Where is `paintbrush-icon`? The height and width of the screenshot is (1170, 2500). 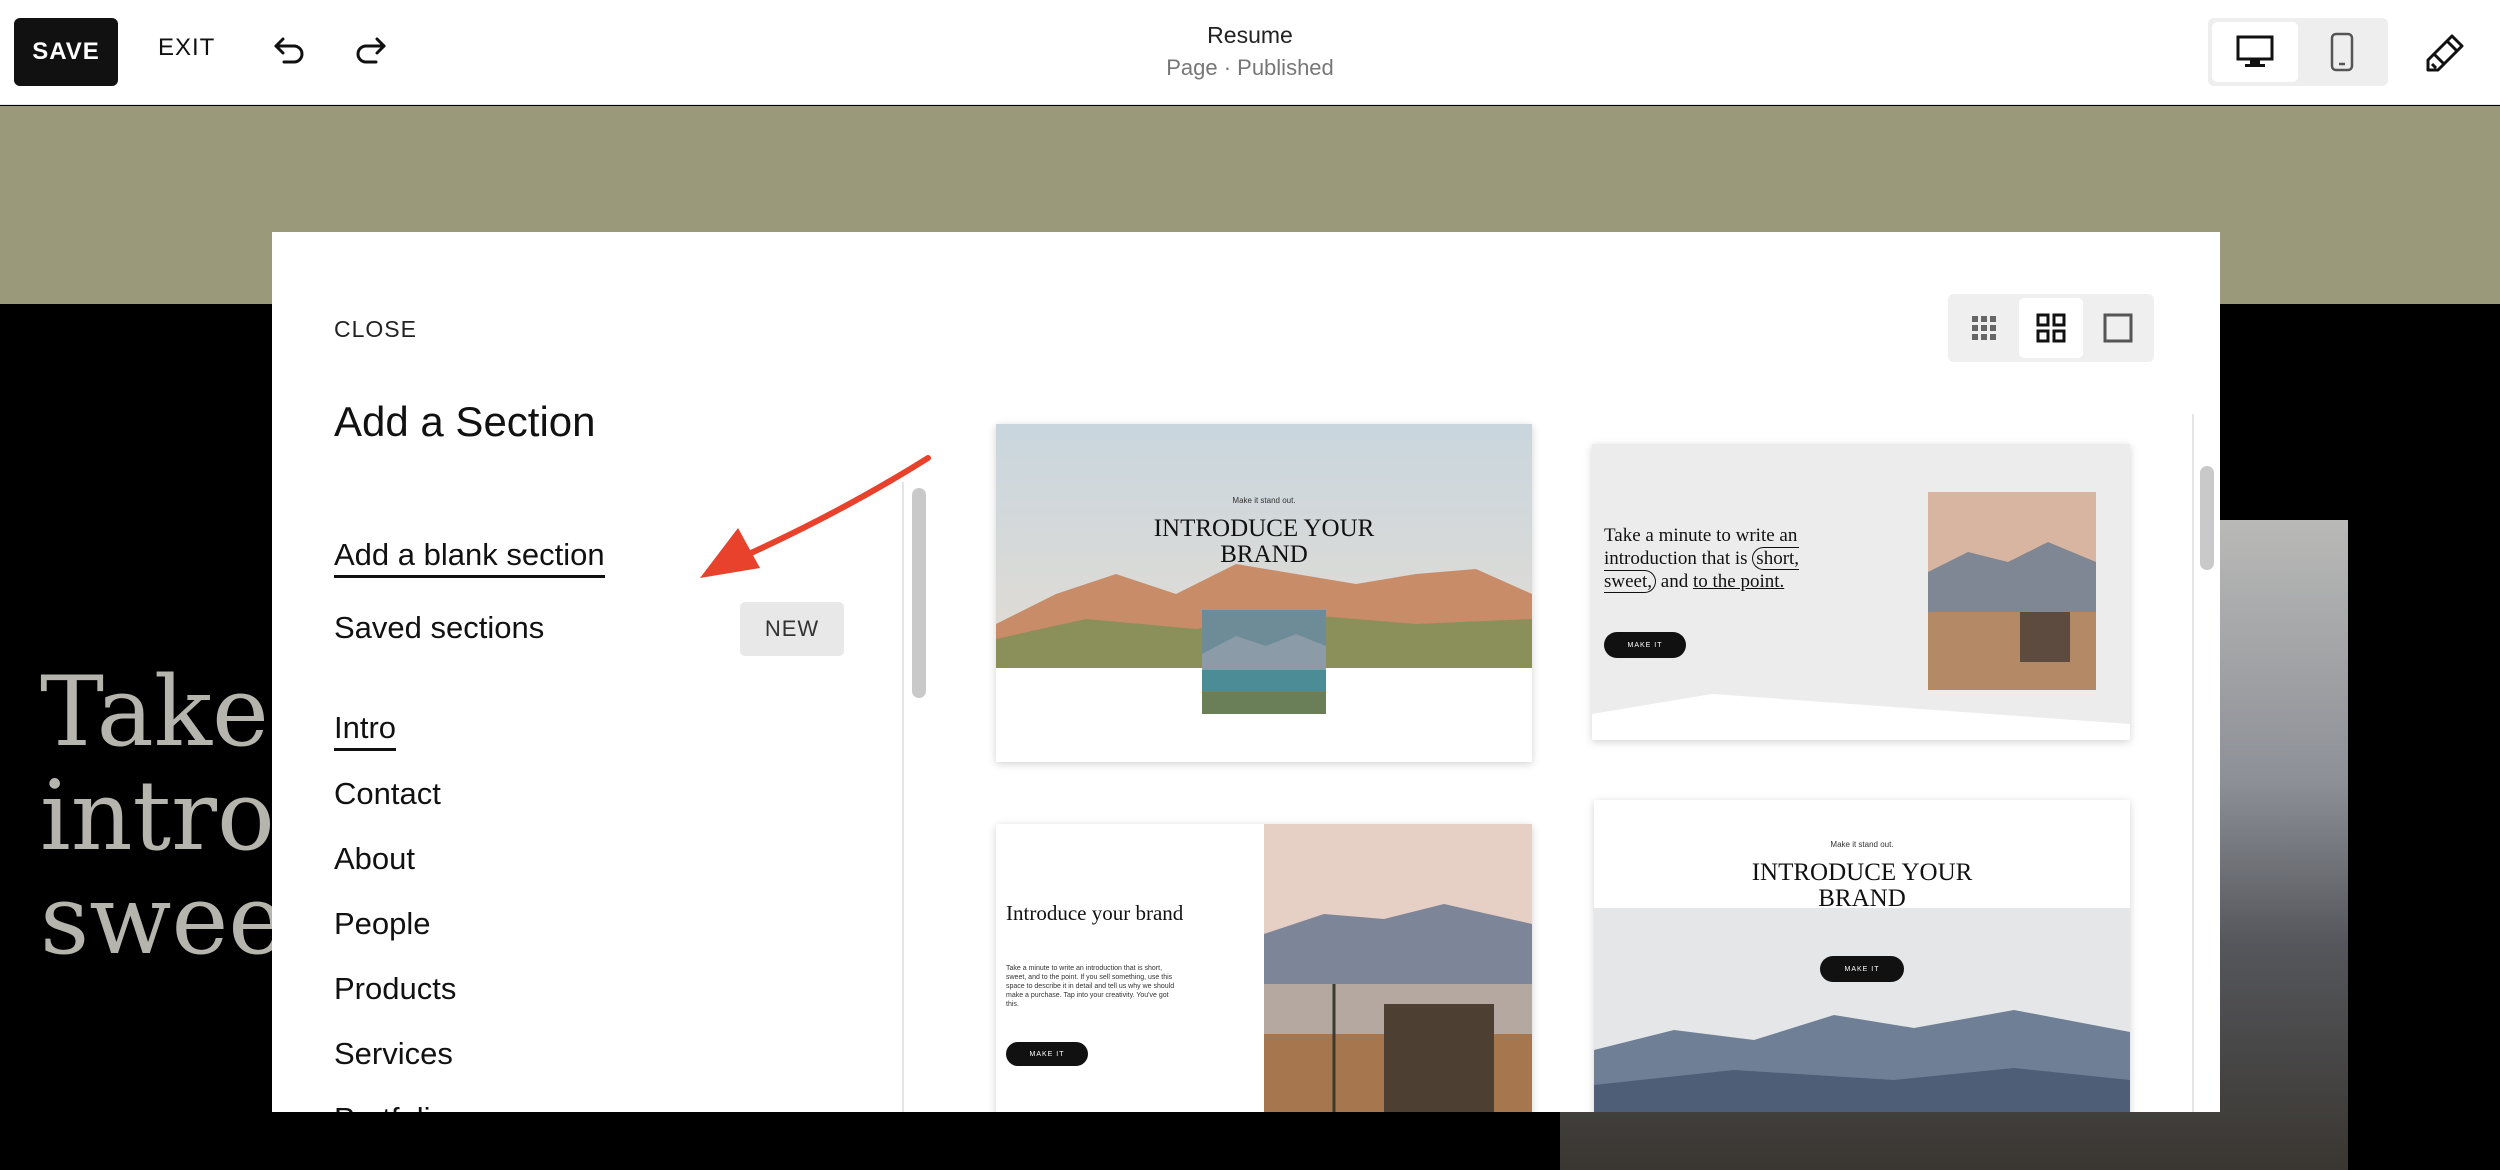
paintbrush-icon is located at coordinates (2445, 53).